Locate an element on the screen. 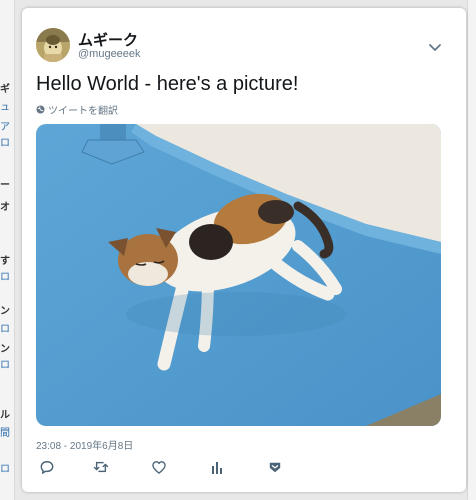  heart-icon is located at coordinates (159, 467).